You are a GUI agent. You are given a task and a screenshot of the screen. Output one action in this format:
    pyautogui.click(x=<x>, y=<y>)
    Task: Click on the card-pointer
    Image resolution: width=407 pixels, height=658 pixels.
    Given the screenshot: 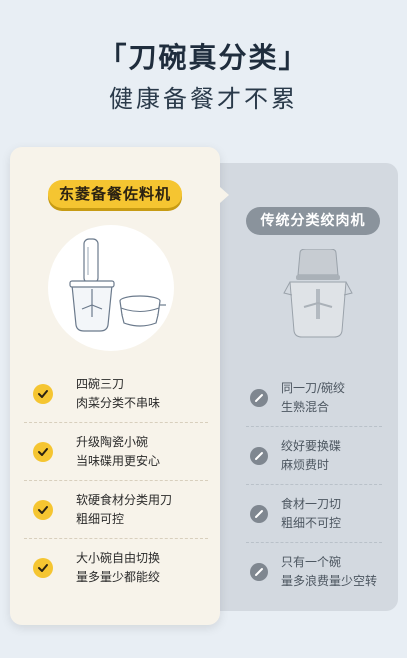 What is the action you would take?
    pyautogui.click(x=224, y=195)
    